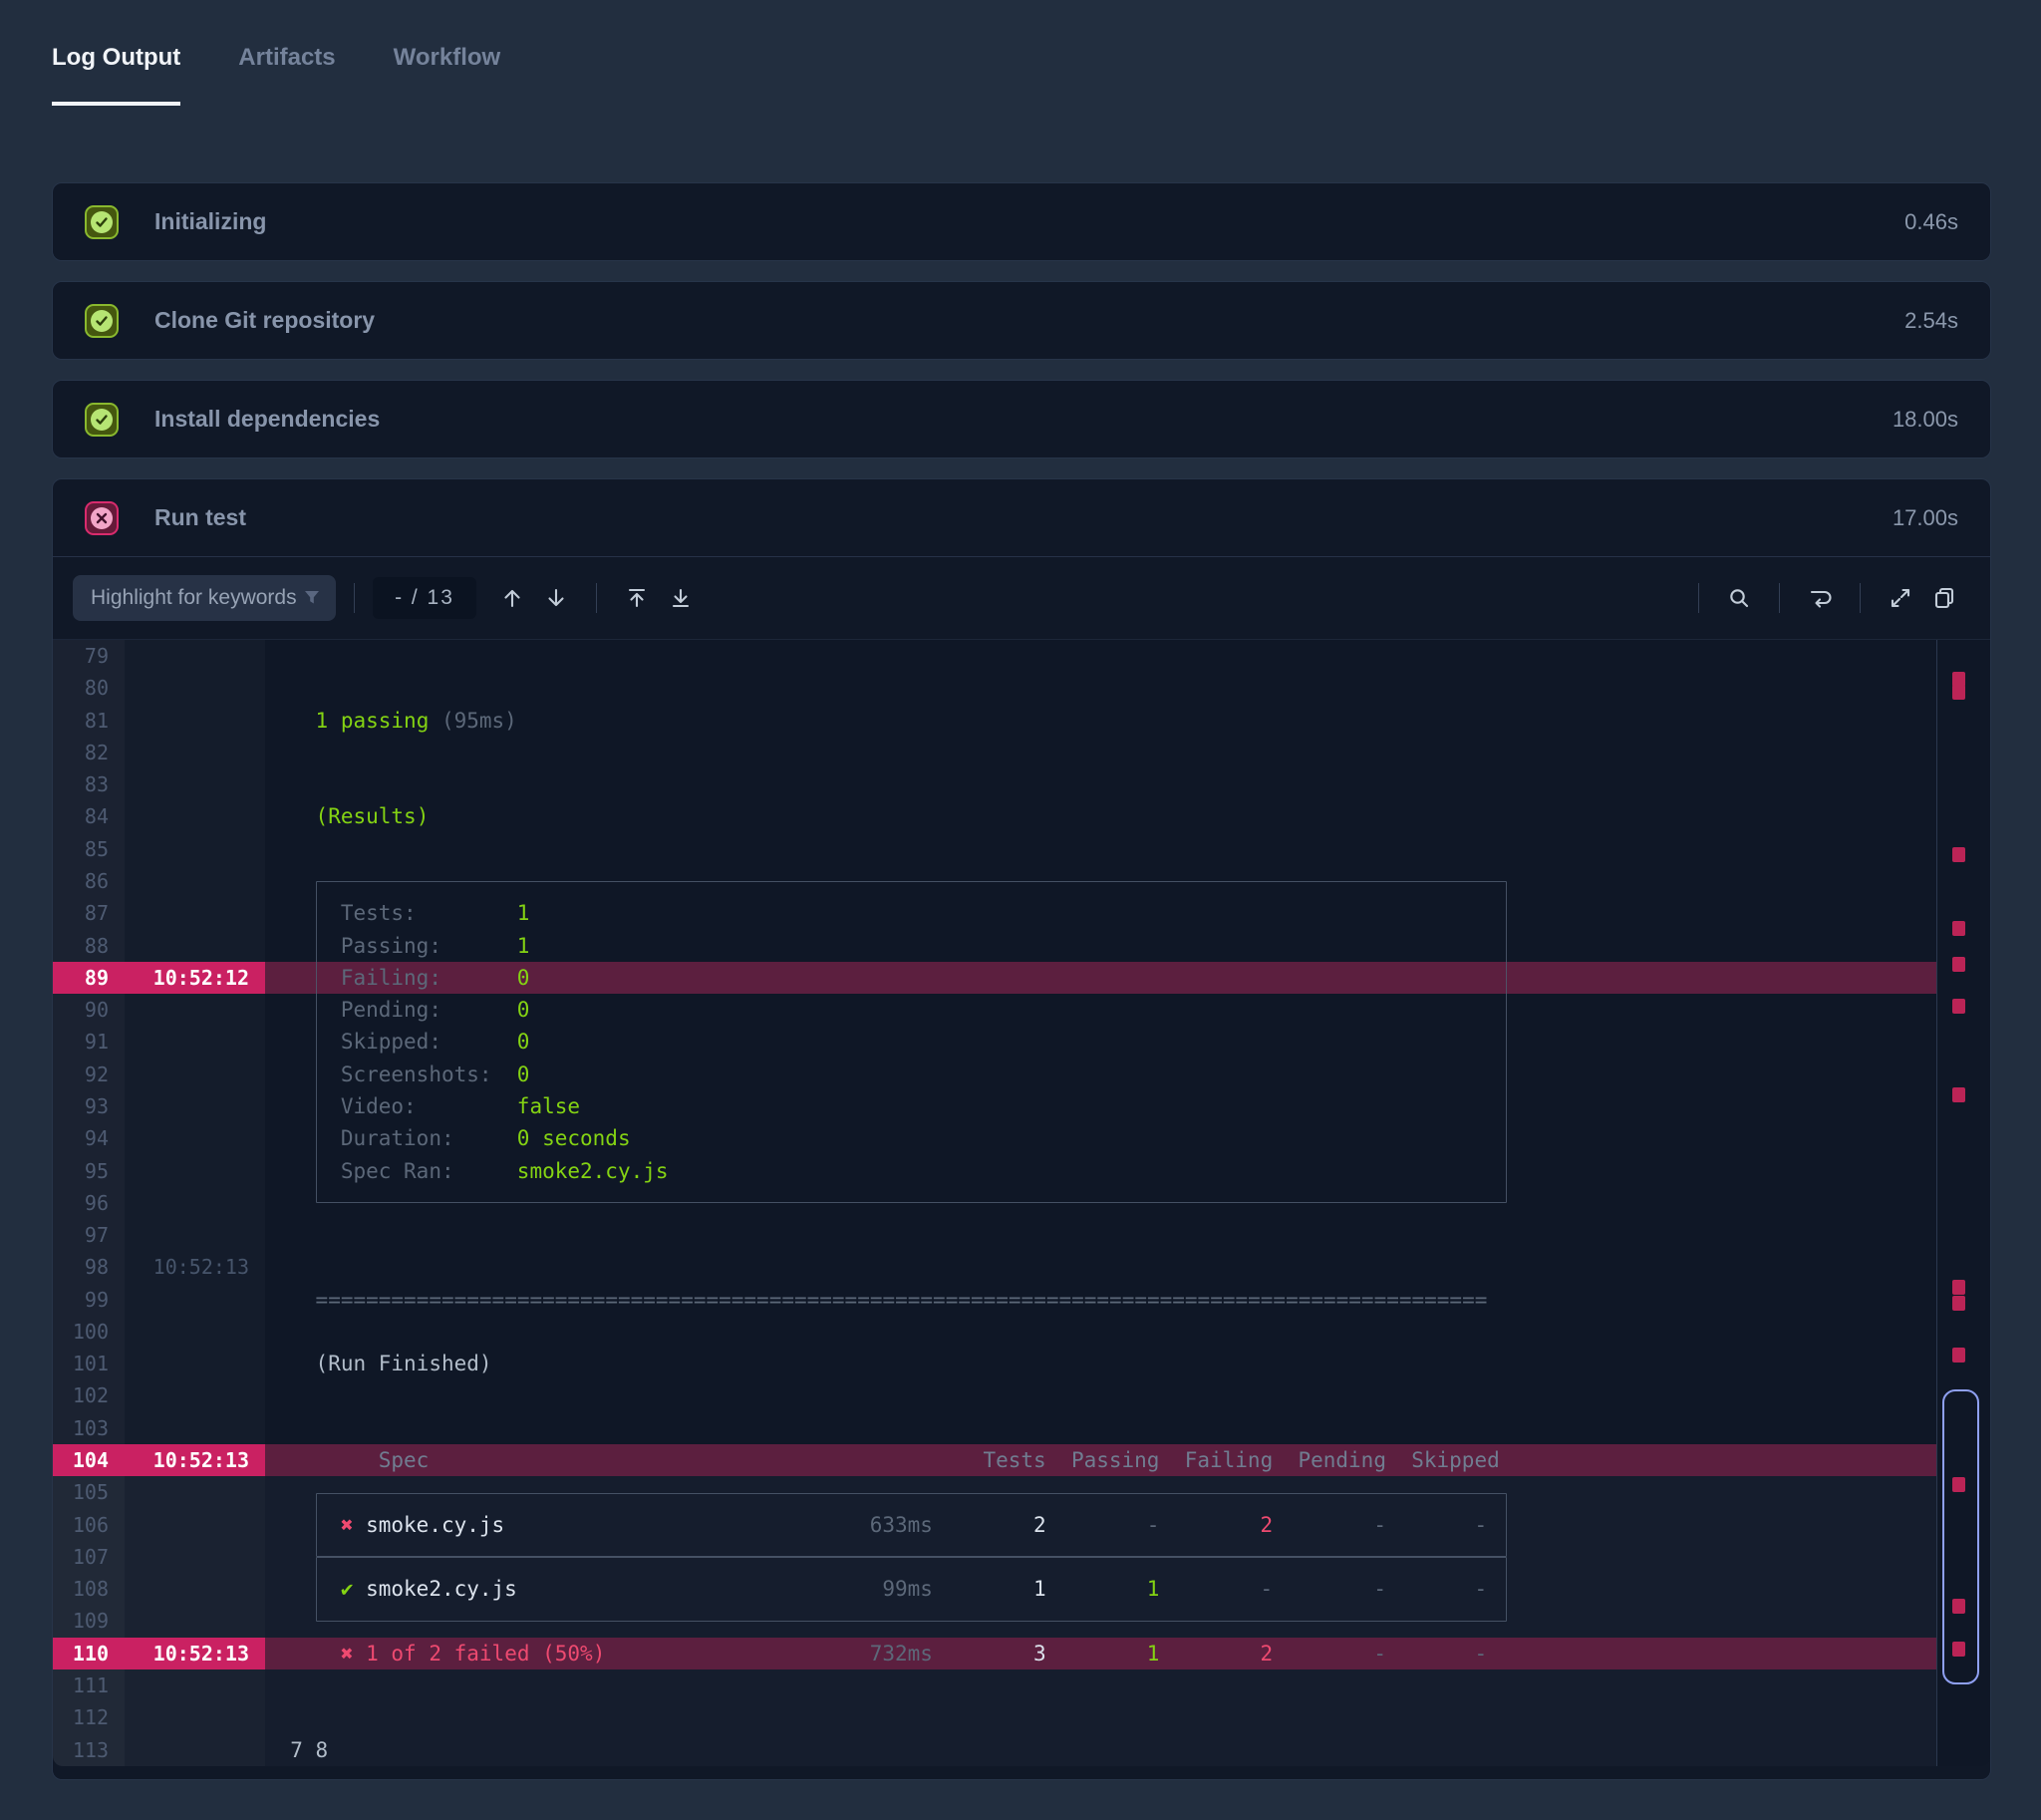 This screenshot has width=2041, height=1820. I want to click on timestamp: 10:52:13, so click(195, 1653).